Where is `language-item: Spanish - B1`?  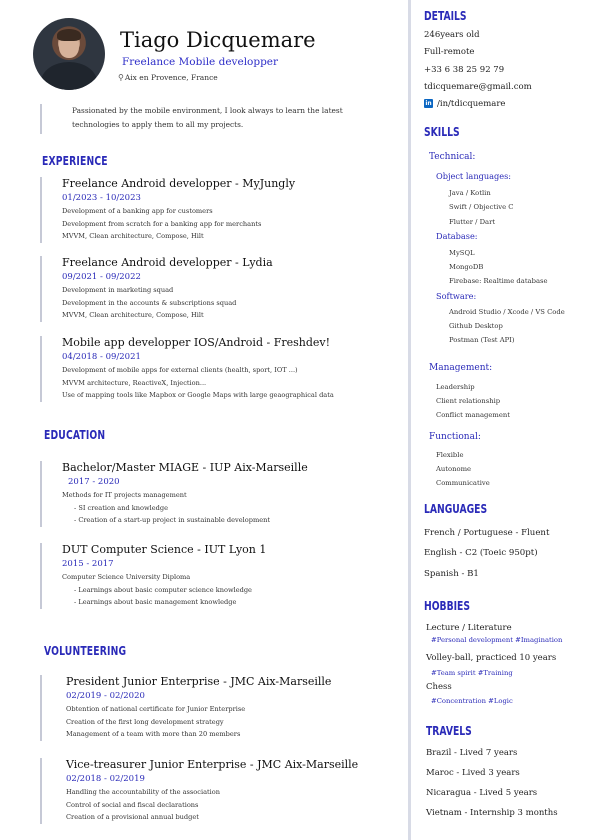 language-item: Spanish - B1 is located at coordinates (451, 574).